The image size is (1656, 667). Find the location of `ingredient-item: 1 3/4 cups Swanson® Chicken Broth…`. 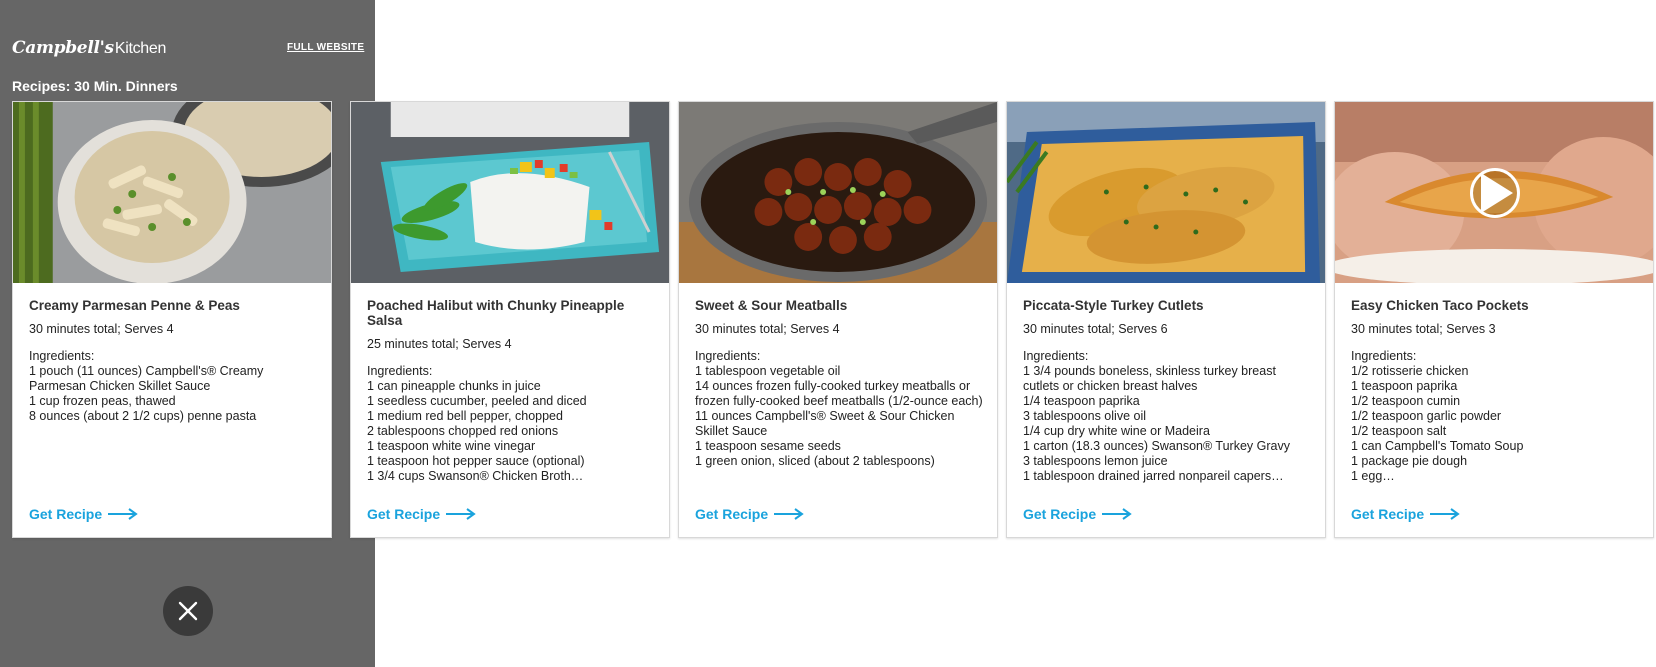

ingredient-item: 1 3/4 cups Swanson® Chicken Broth… is located at coordinates (475, 476).